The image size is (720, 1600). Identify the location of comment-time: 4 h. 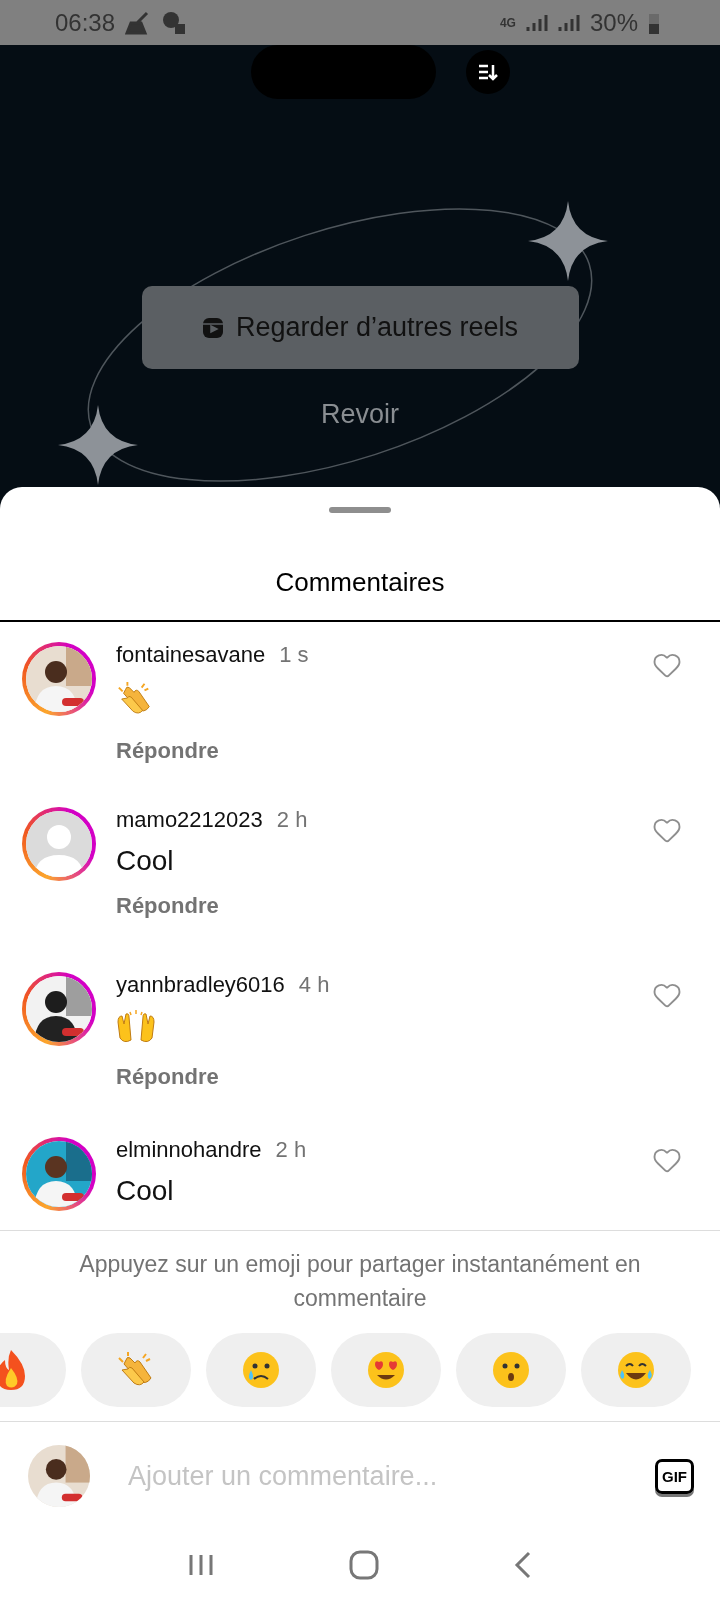
(314, 985).